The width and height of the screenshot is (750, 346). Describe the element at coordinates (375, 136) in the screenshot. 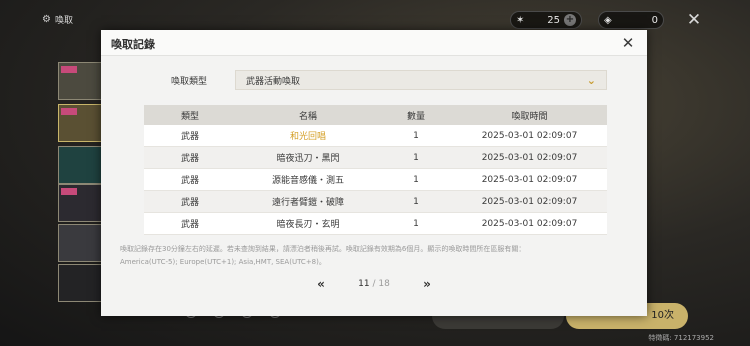

I see `table-row: 武器 和光回唱 1 2025-03-01 02:09:07` at that location.